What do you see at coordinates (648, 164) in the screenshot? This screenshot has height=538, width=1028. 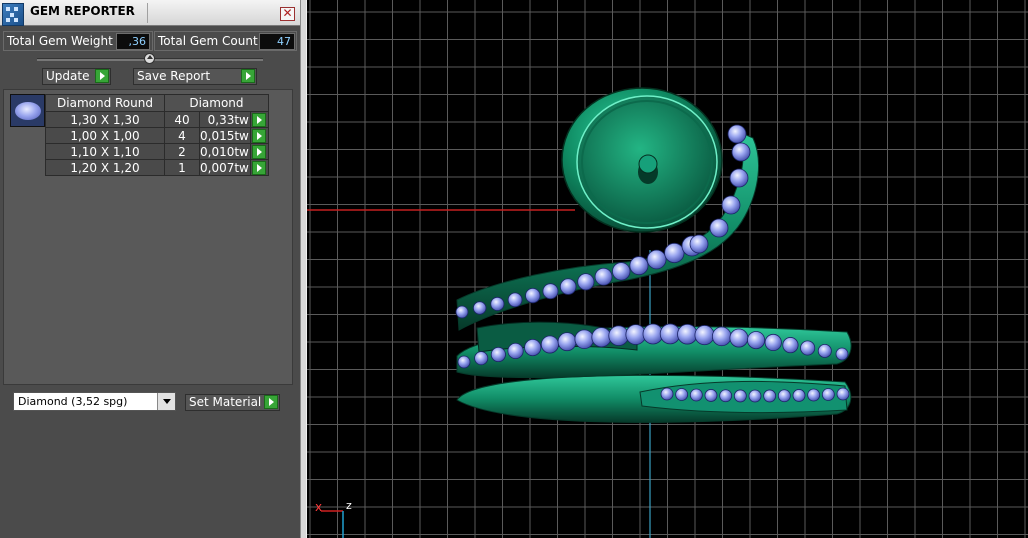 I see `center-post` at bounding box center [648, 164].